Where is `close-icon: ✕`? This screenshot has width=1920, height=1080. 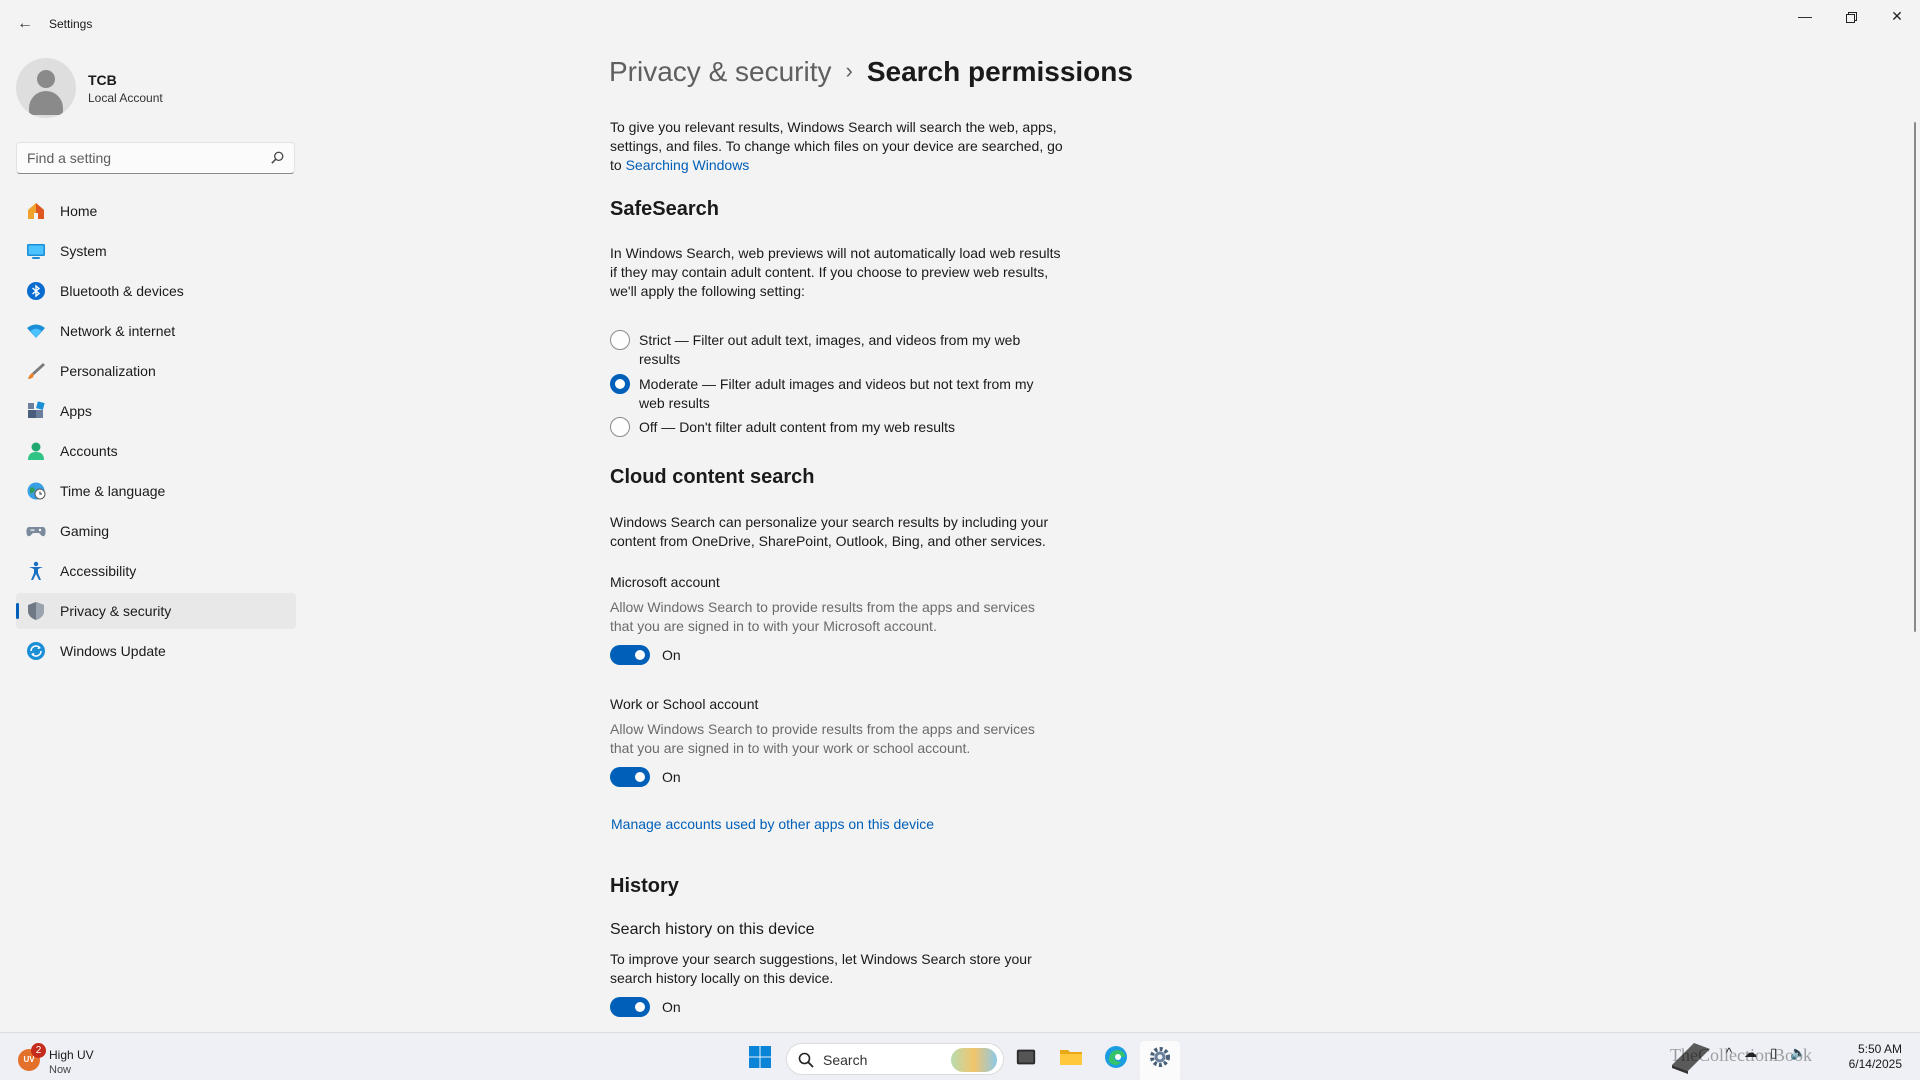
close-icon: ✕ is located at coordinates (1897, 16).